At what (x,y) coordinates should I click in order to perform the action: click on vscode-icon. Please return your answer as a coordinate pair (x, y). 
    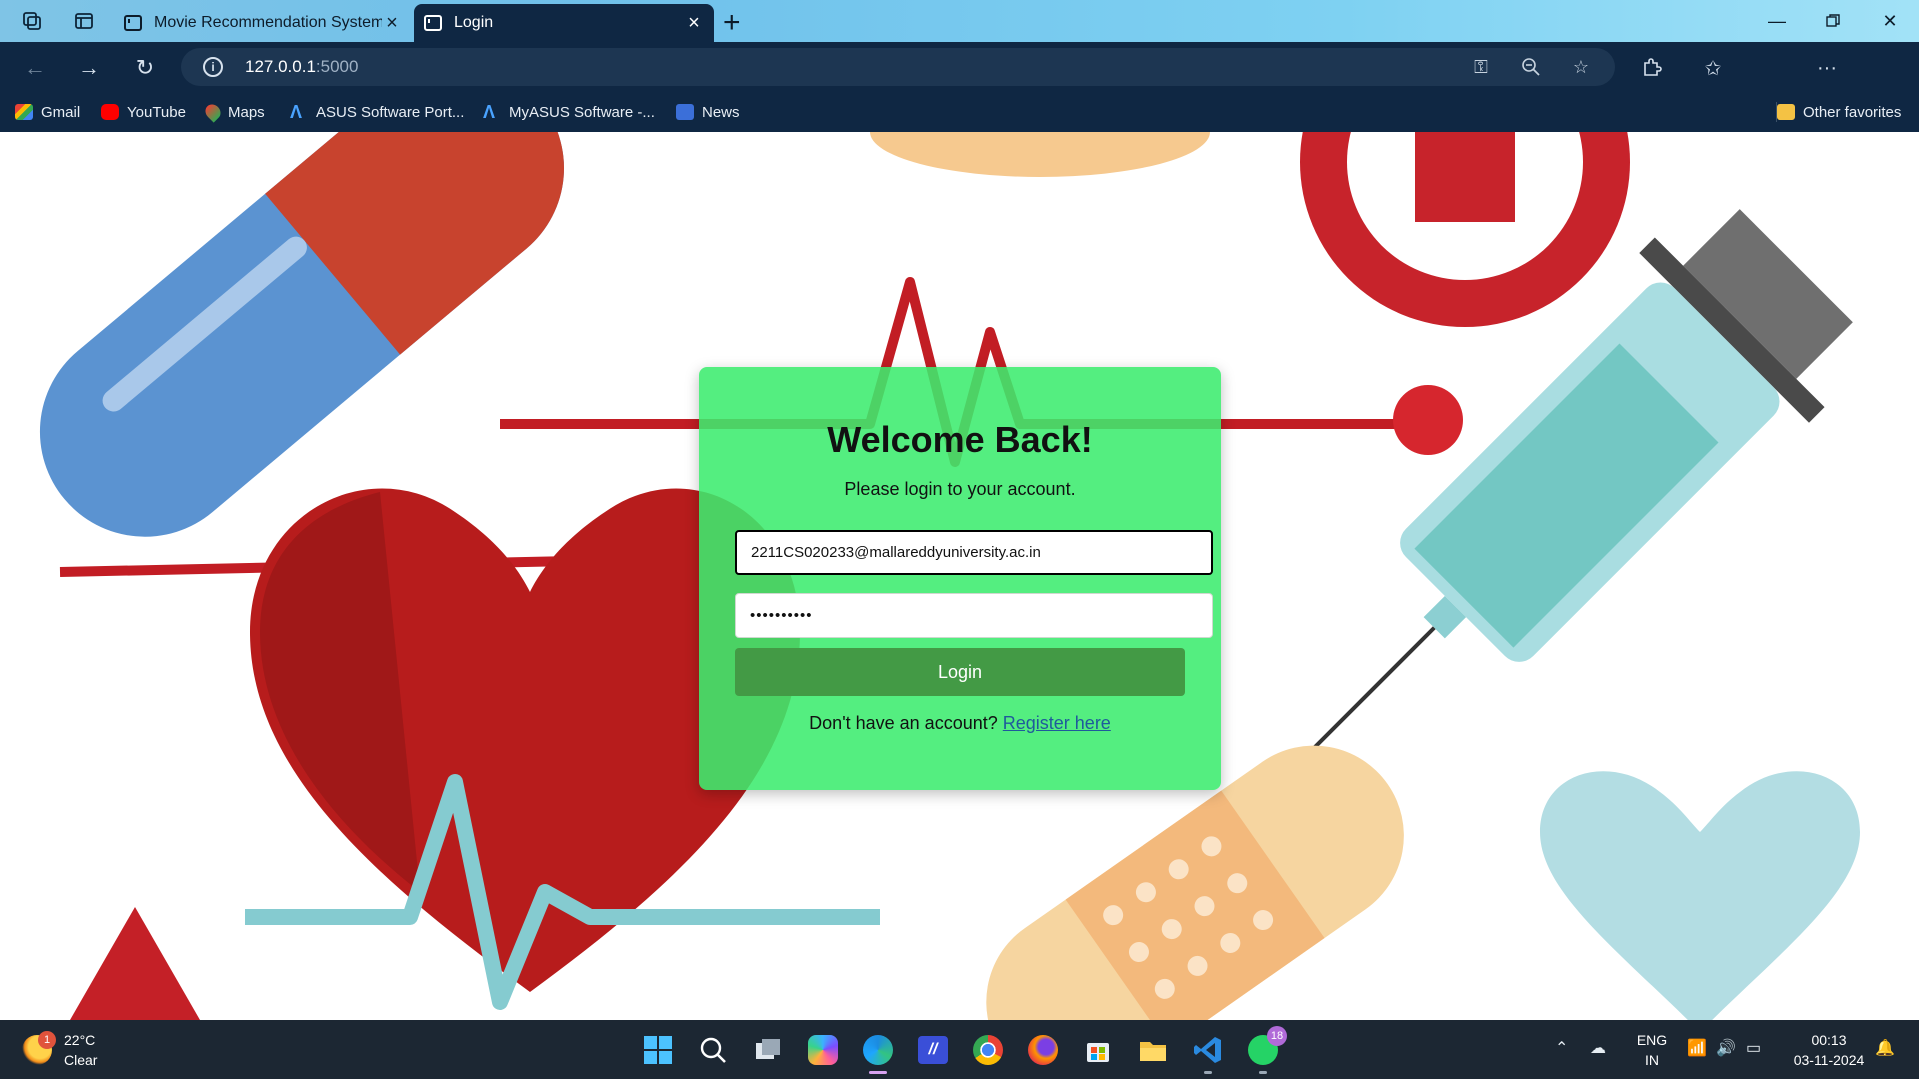
    Looking at the image, I should click on (1208, 1053).